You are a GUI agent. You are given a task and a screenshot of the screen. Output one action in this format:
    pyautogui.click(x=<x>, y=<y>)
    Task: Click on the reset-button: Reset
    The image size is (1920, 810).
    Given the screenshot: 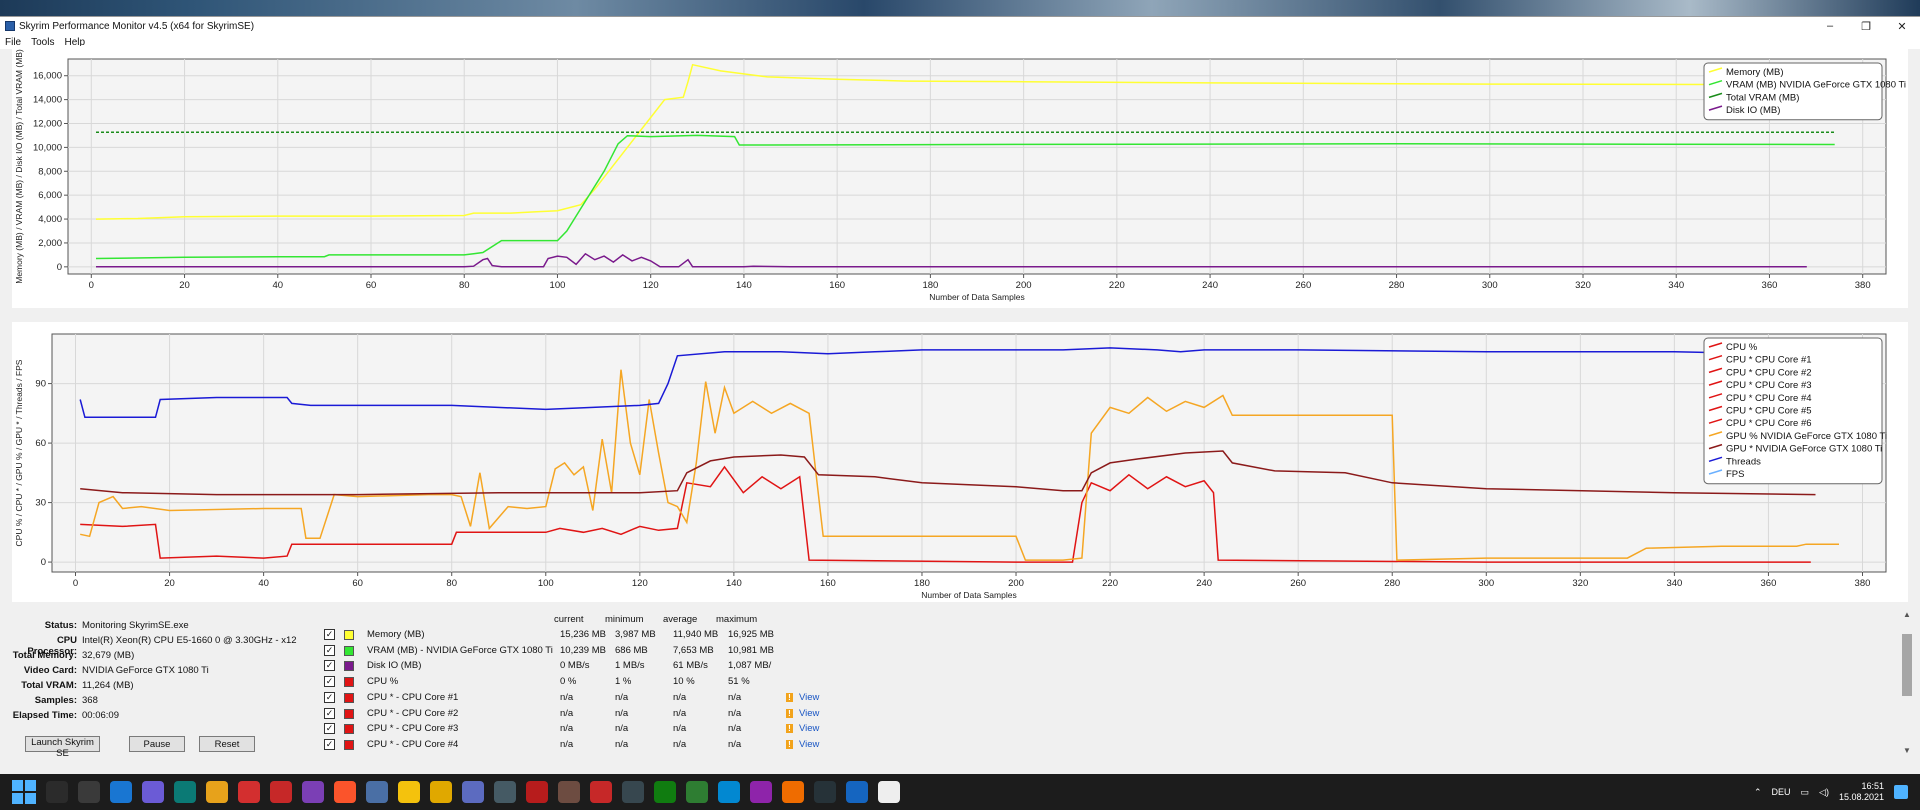 What is the action you would take?
    pyautogui.click(x=227, y=744)
    